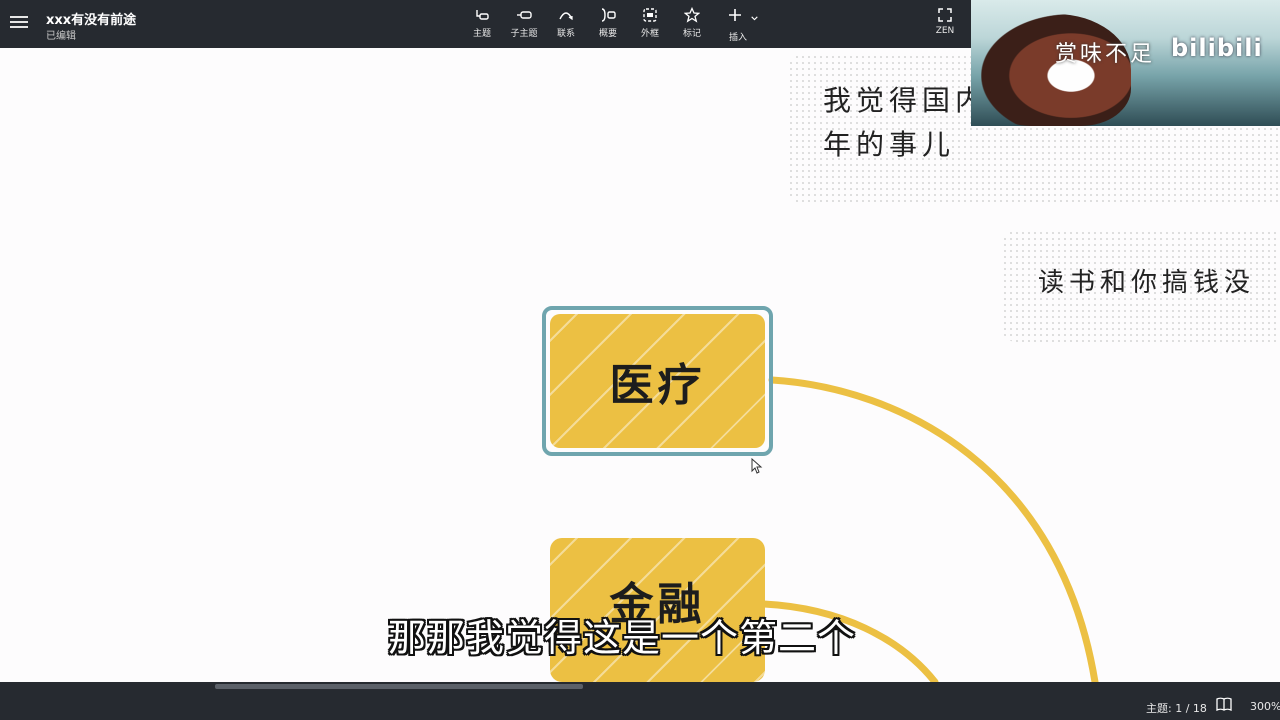 The height and width of the screenshot is (720, 1280). I want to click on topic-count: 主题: 1 / 18, so click(1176, 708).